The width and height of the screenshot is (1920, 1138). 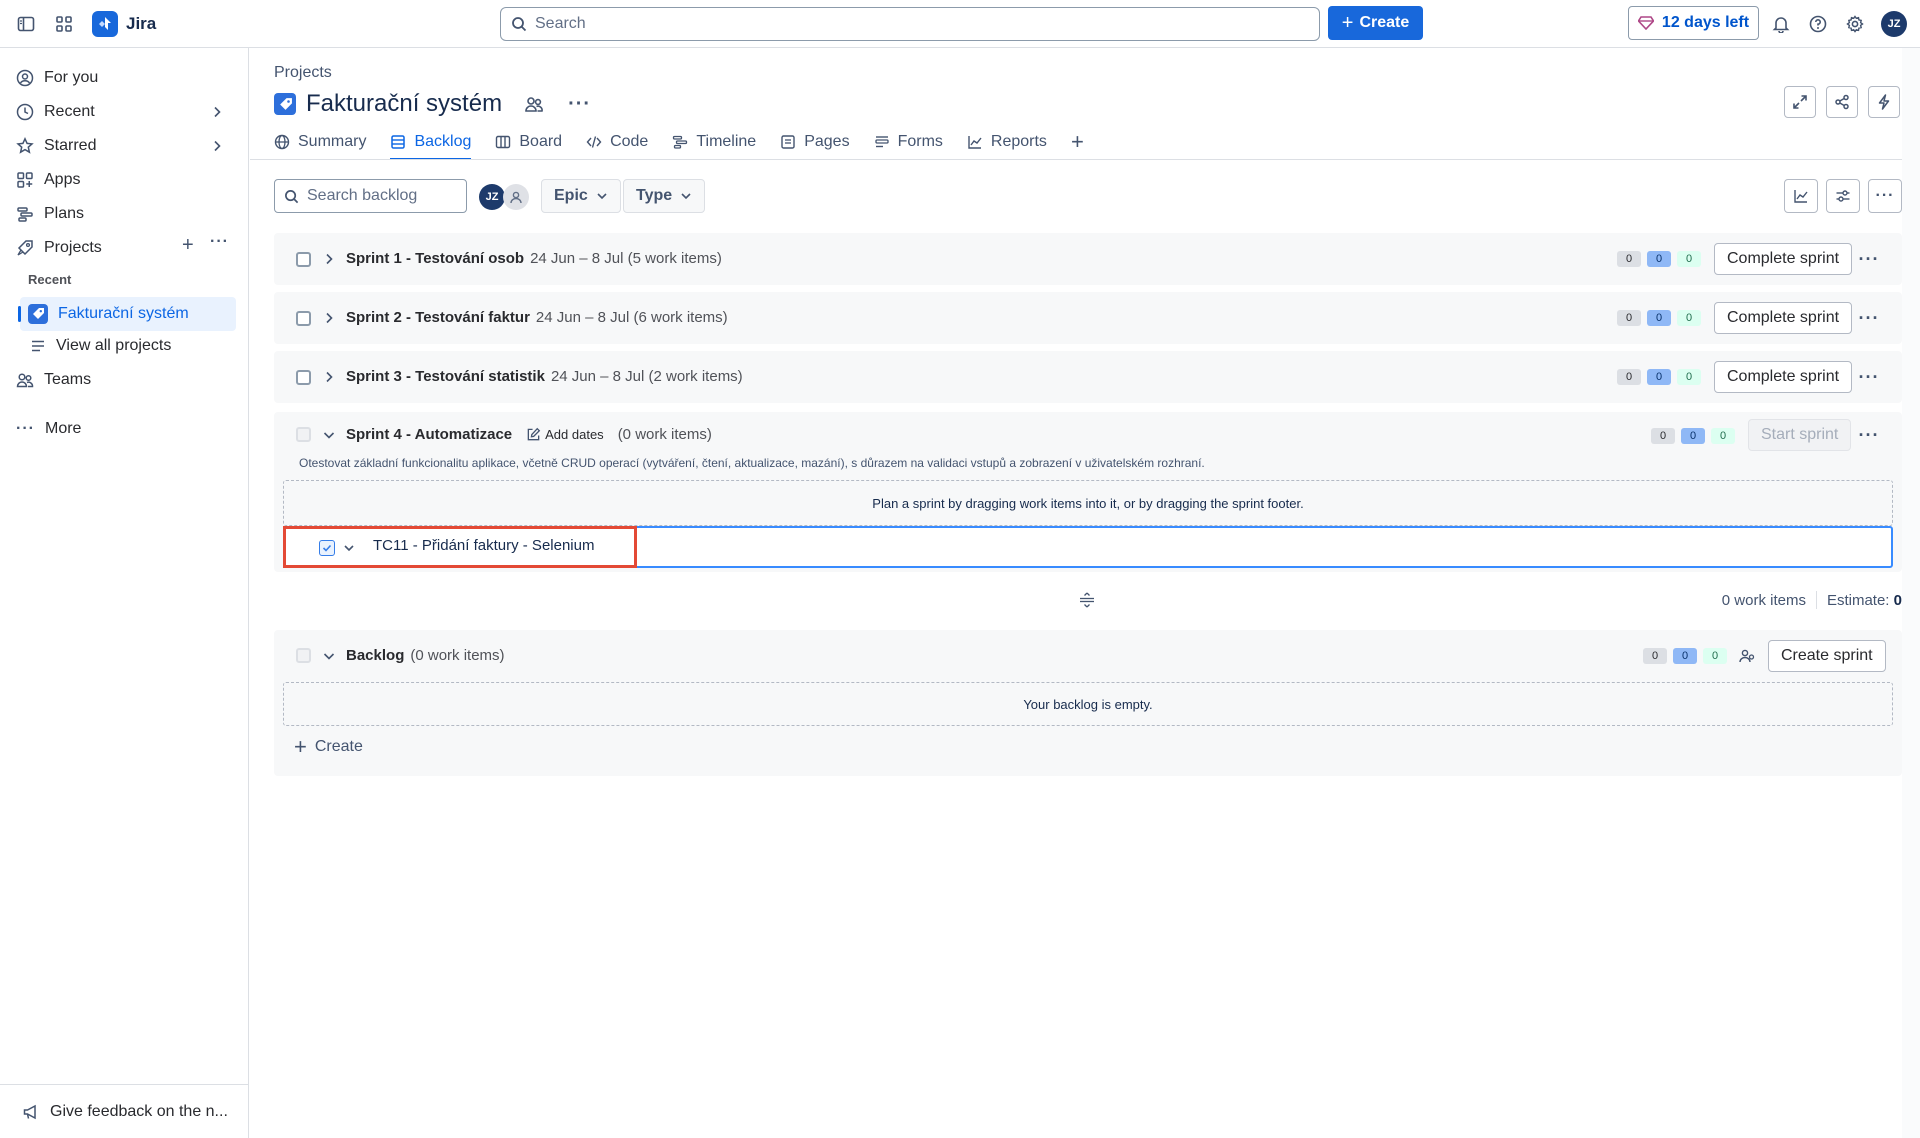 I want to click on sidebar-item-apps: Apps, so click(x=48, y=180).